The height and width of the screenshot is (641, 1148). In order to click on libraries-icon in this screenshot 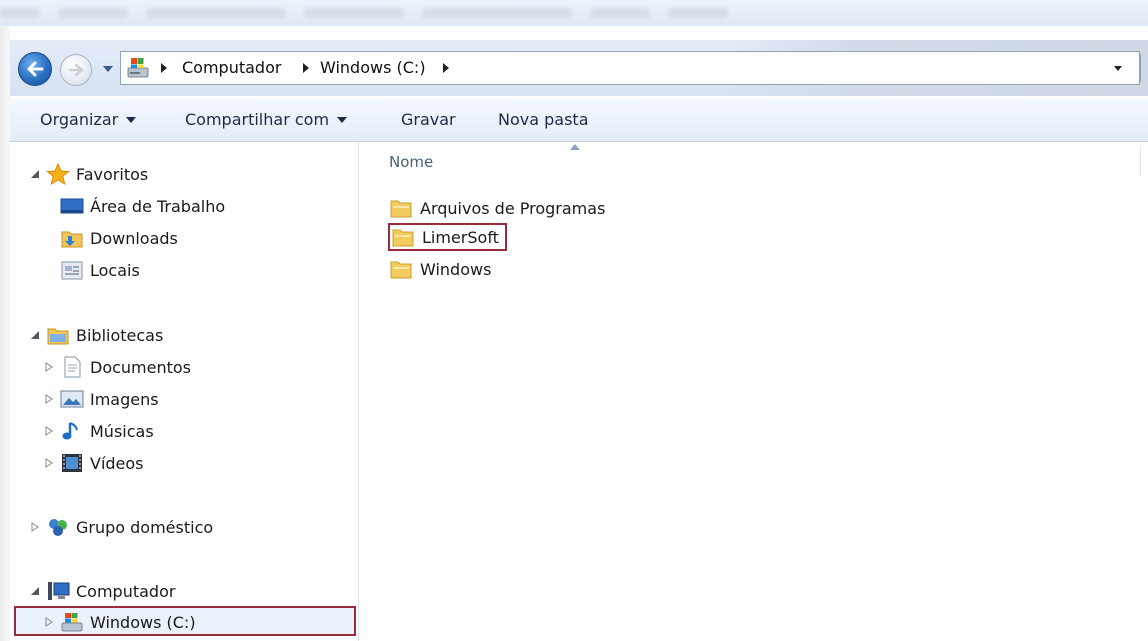, I will do `click(58, 336)`.